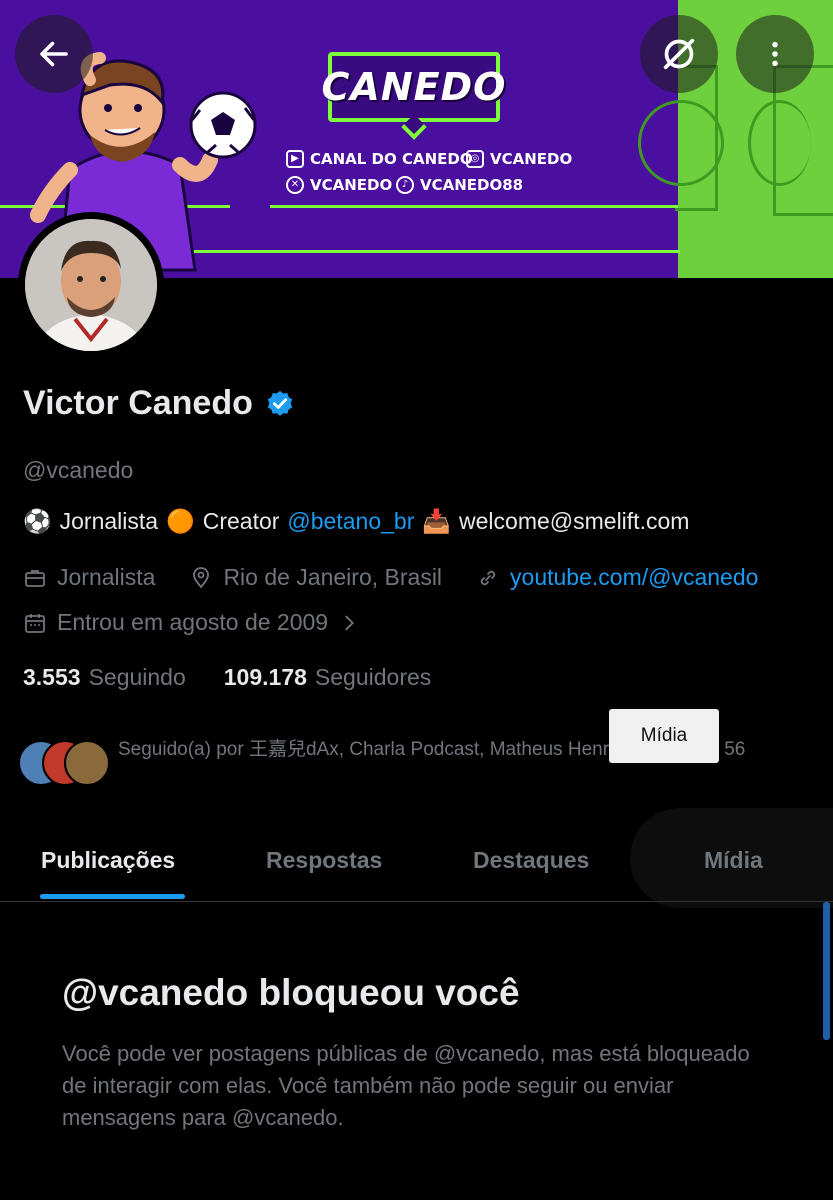 Image resolution: width=833 pixels, height=1200 pixels. I want to click on youtube-icon: ▶, so click(295, 159).